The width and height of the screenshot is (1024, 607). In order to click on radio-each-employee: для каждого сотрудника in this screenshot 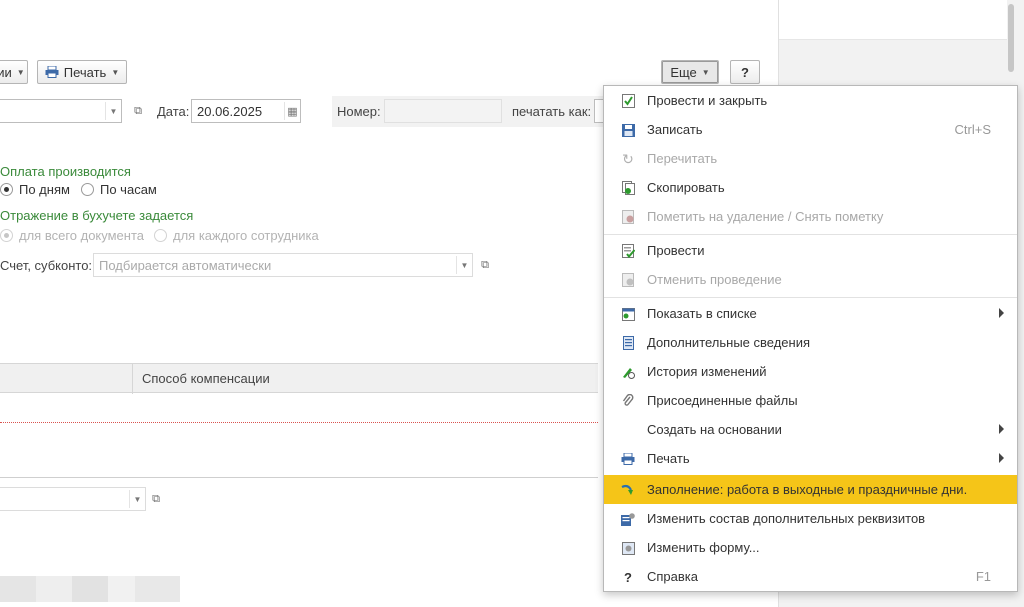, I will do `click(236, 235)`.